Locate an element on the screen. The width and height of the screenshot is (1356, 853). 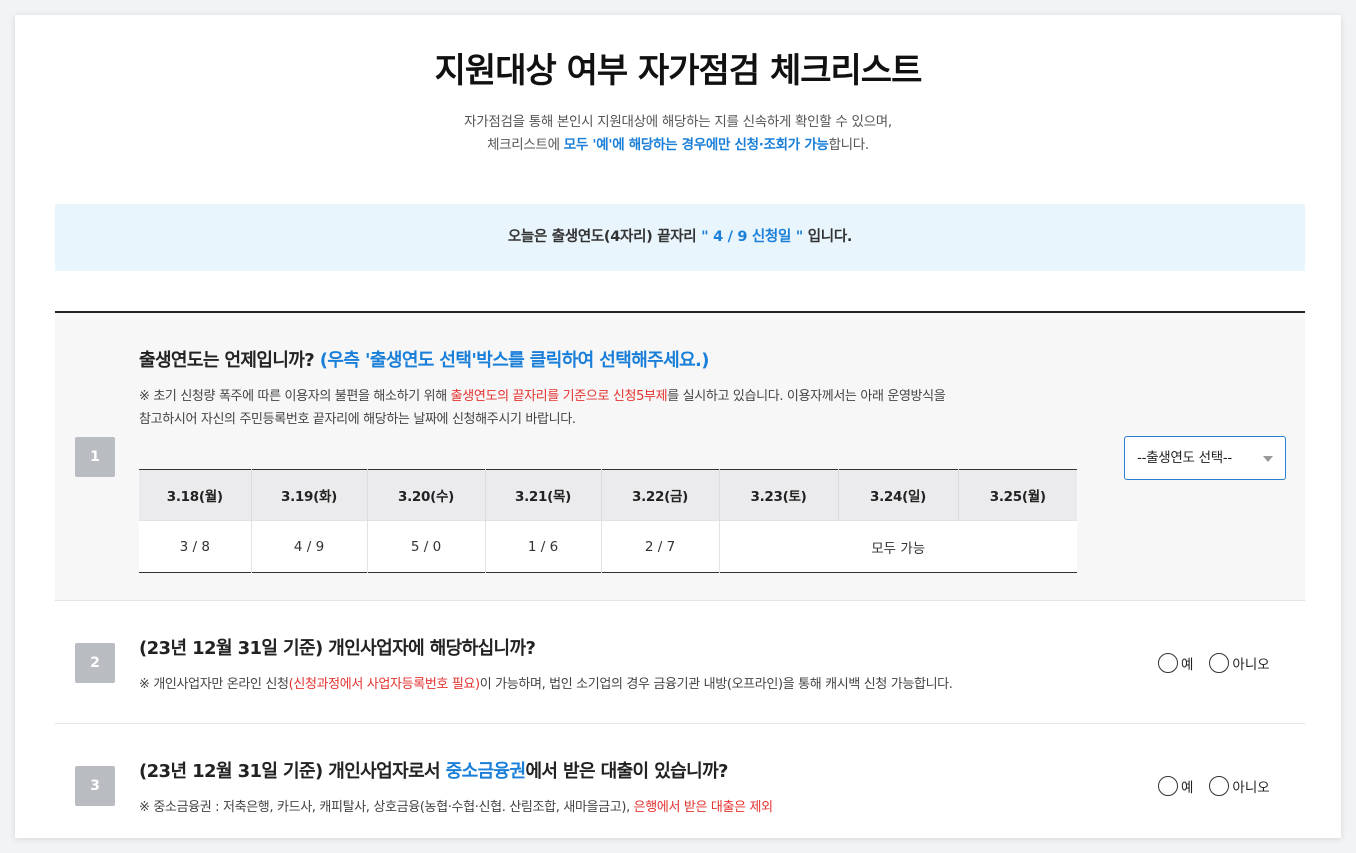
schedule-date-header: 3.19(화) is located at coordinates (309, 495).